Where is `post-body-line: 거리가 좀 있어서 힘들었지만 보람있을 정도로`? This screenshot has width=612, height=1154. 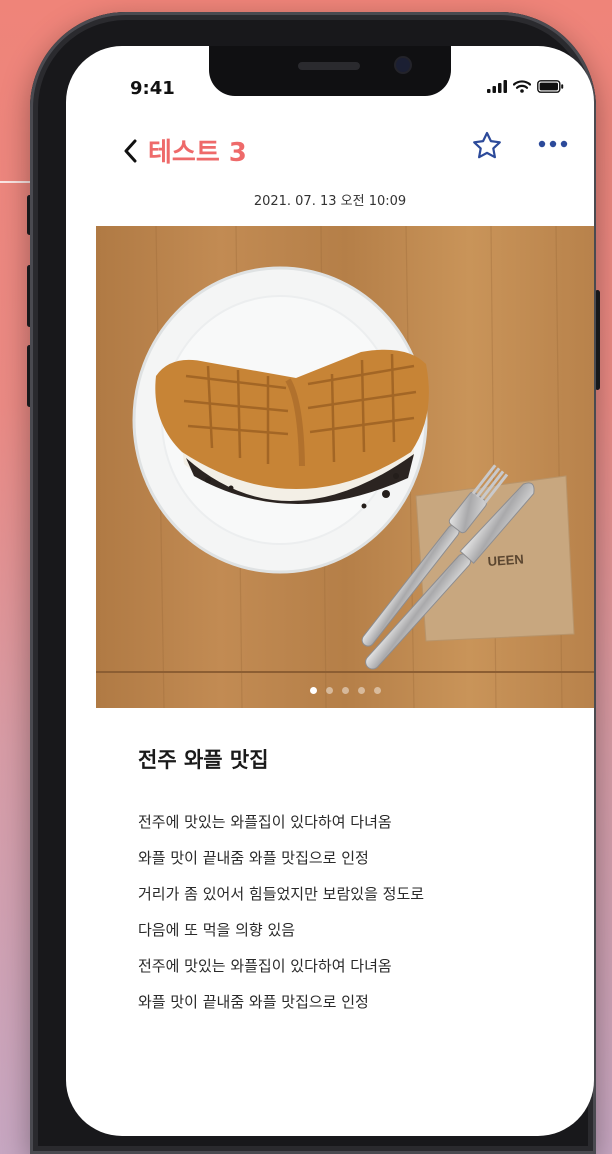
post-body-line: 거리가 좀 있어서 힘들었지만 보람있을 정도로 is located at coordinates (281, 894).